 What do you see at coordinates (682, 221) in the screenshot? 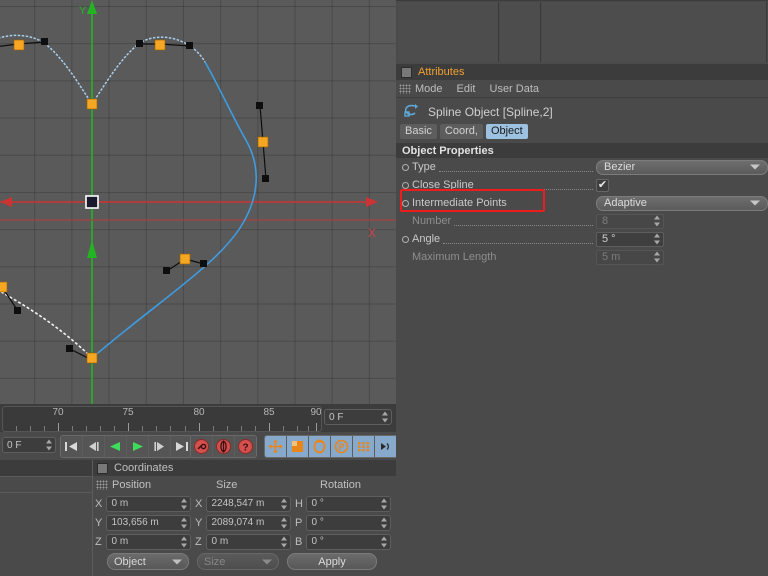
I see `number-field-wrap: 8` at bounding box center [682, 221].